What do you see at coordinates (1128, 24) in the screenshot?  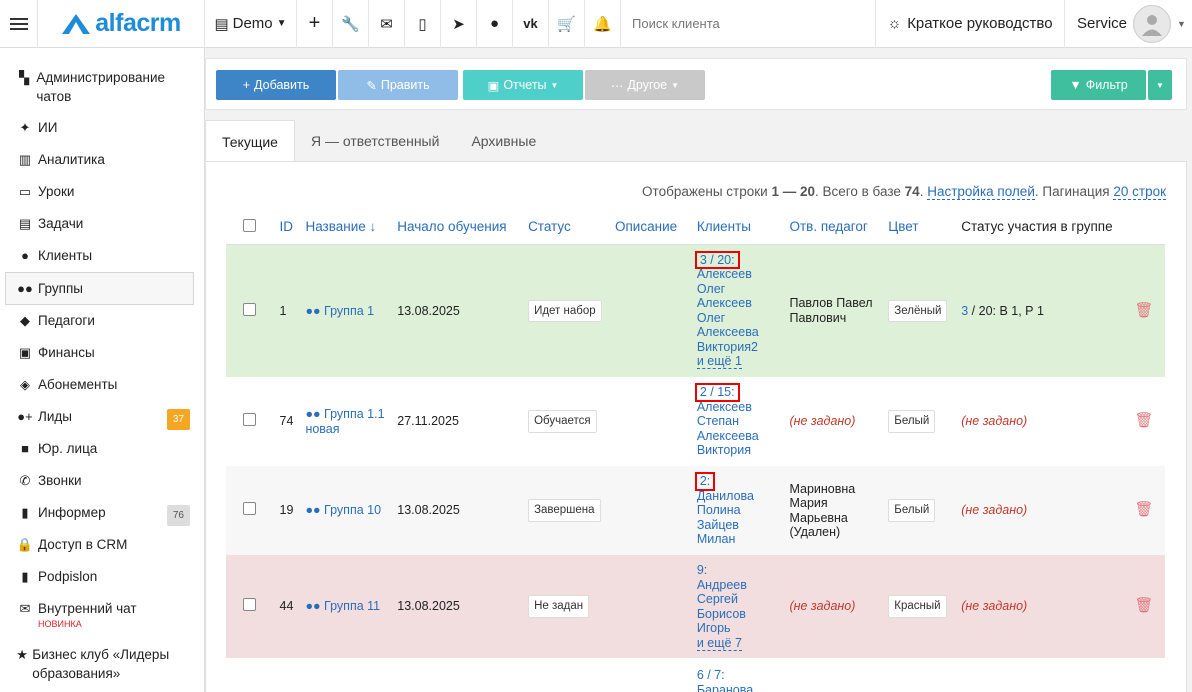 I see `user-menu: Service ▼` at bounding box center [1128, 24].